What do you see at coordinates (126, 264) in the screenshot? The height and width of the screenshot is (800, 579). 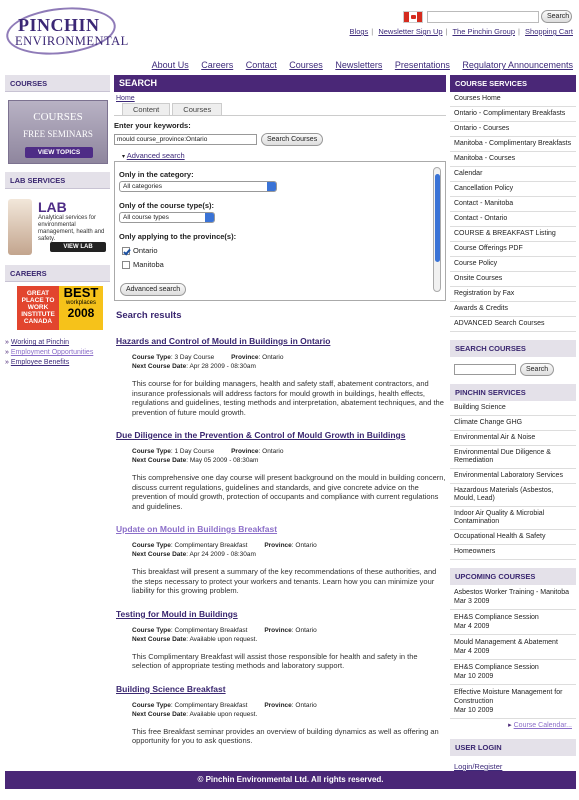 I see `checkbox-unchecked-icon` at bounding box center [126, 264].